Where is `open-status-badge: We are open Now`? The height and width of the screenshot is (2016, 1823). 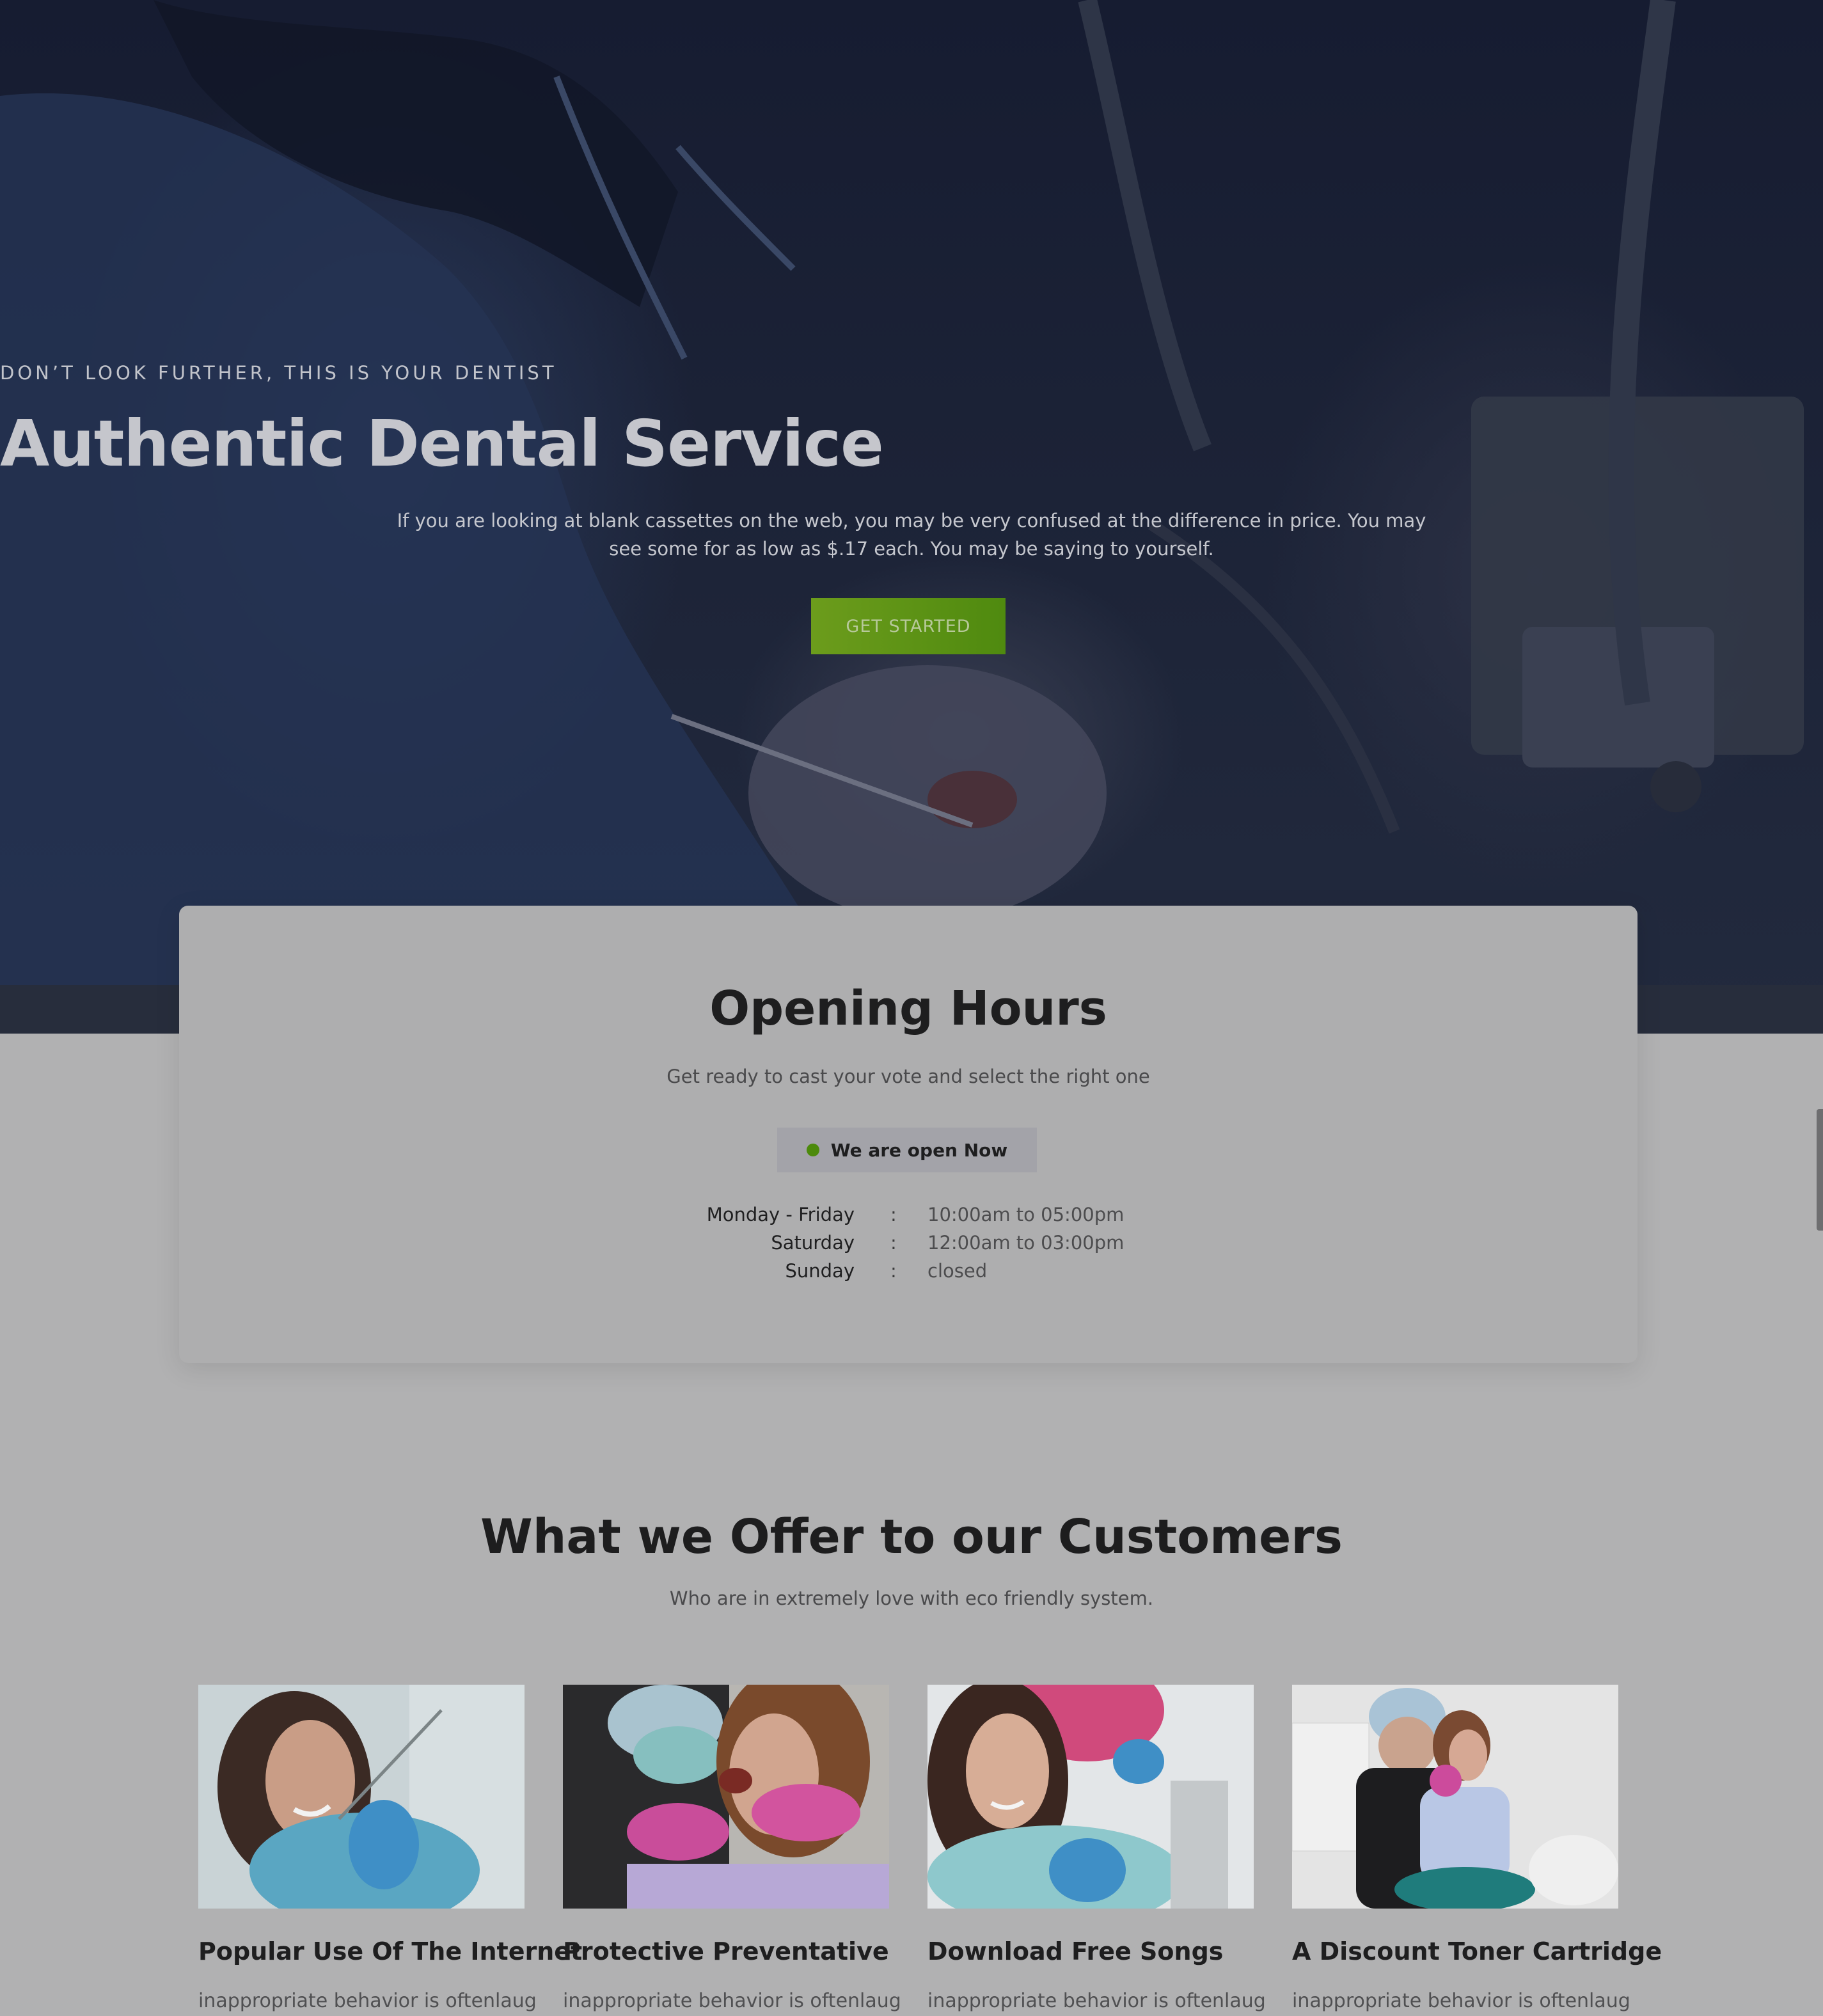 open-status-badge: We are open Now is located at coordinates (907, 1150).